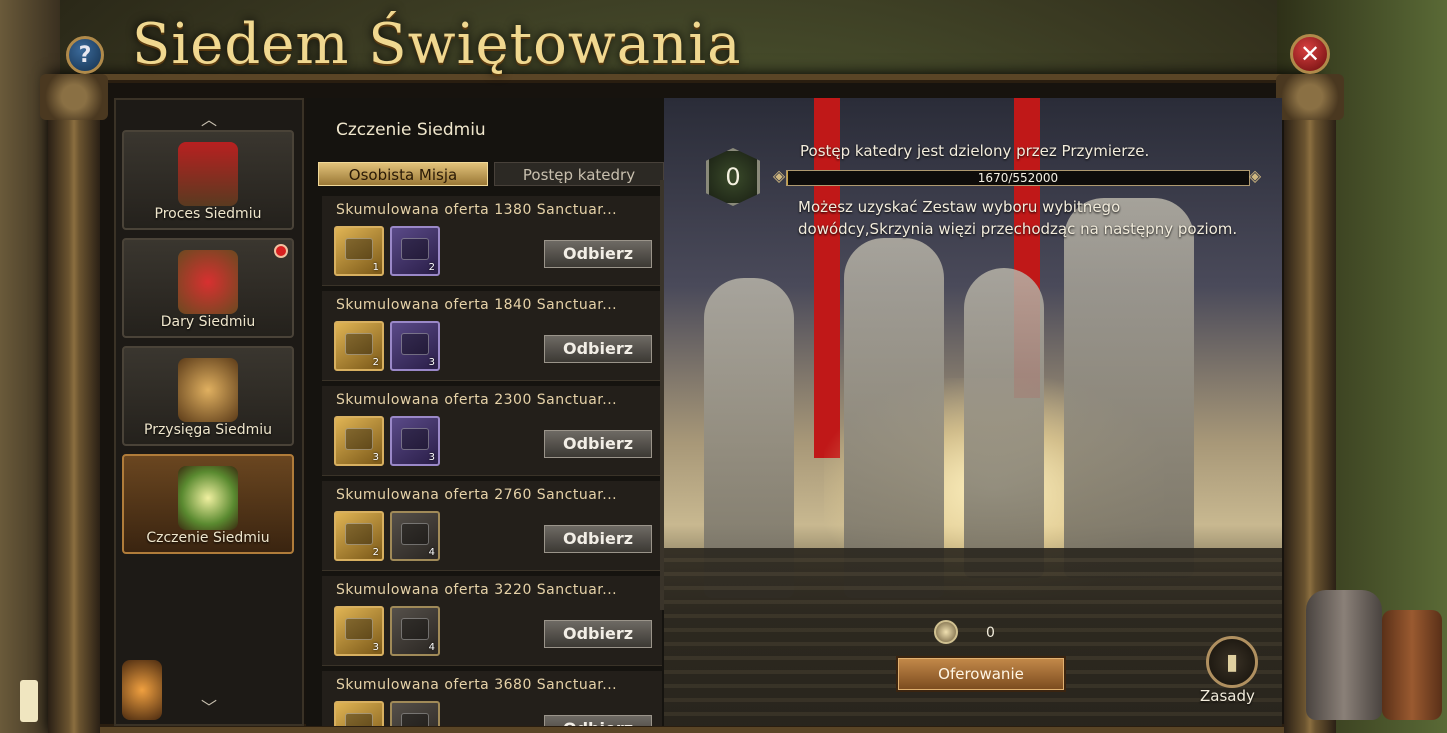  I want to click on sidebar-item-proces-siedmiu: Proces Siedmiu, so click(208, 180).